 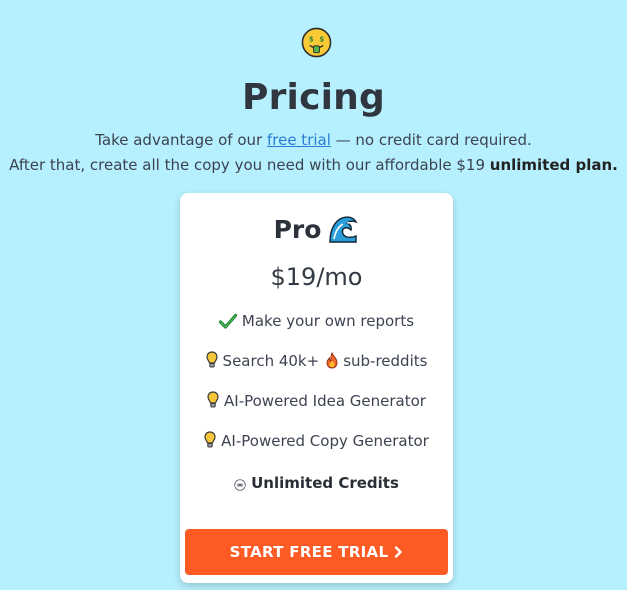 I want to click on feature-text: sub-reddits, so click(x=385, y=361).